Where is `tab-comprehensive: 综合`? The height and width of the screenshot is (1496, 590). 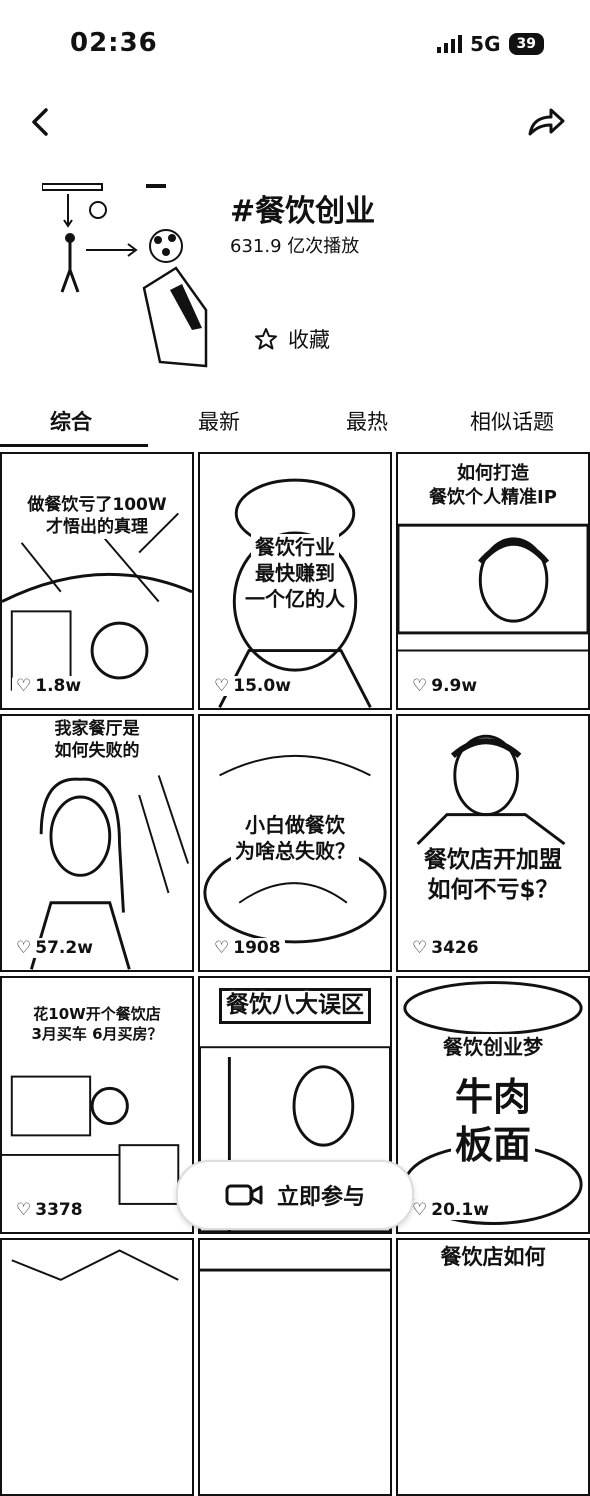 tab-comprehensive: 综合 is located at coordinates (71, 421).